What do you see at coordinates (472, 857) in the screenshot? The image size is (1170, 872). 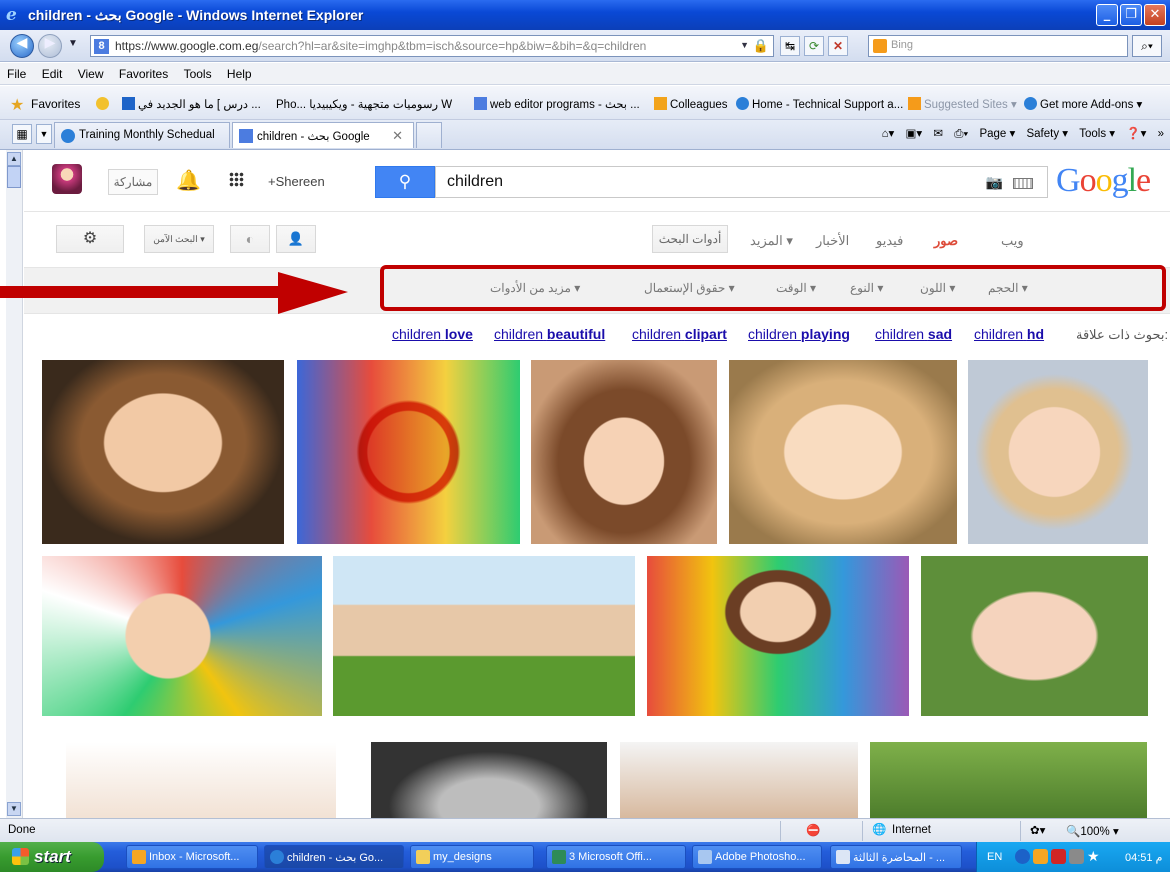 I see `taskbar-item-folder: my_designs` at bounding box center [472, 857].